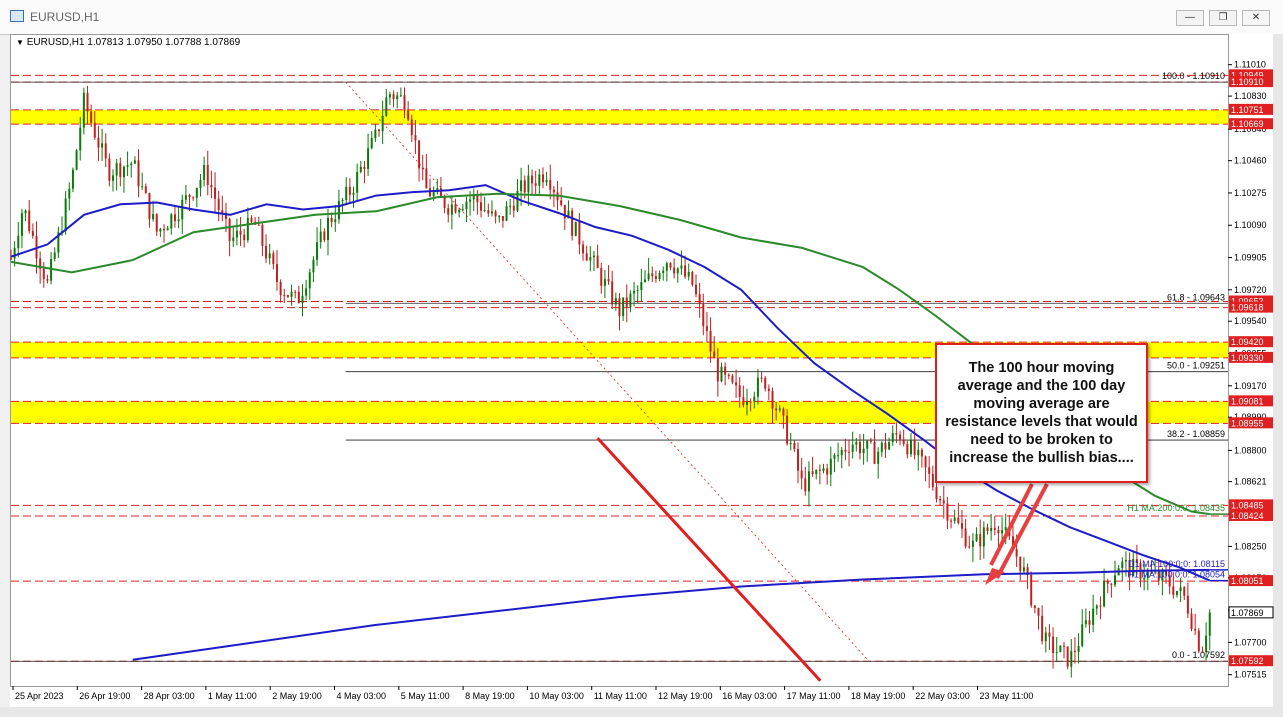 Image resolution: width=1283 pixels, height=717 pixels. What do you see at coordinates (20, 42) in the screenshot?
I see `collapse-triangle-icon: ▼` at bounding box center [20, 42].